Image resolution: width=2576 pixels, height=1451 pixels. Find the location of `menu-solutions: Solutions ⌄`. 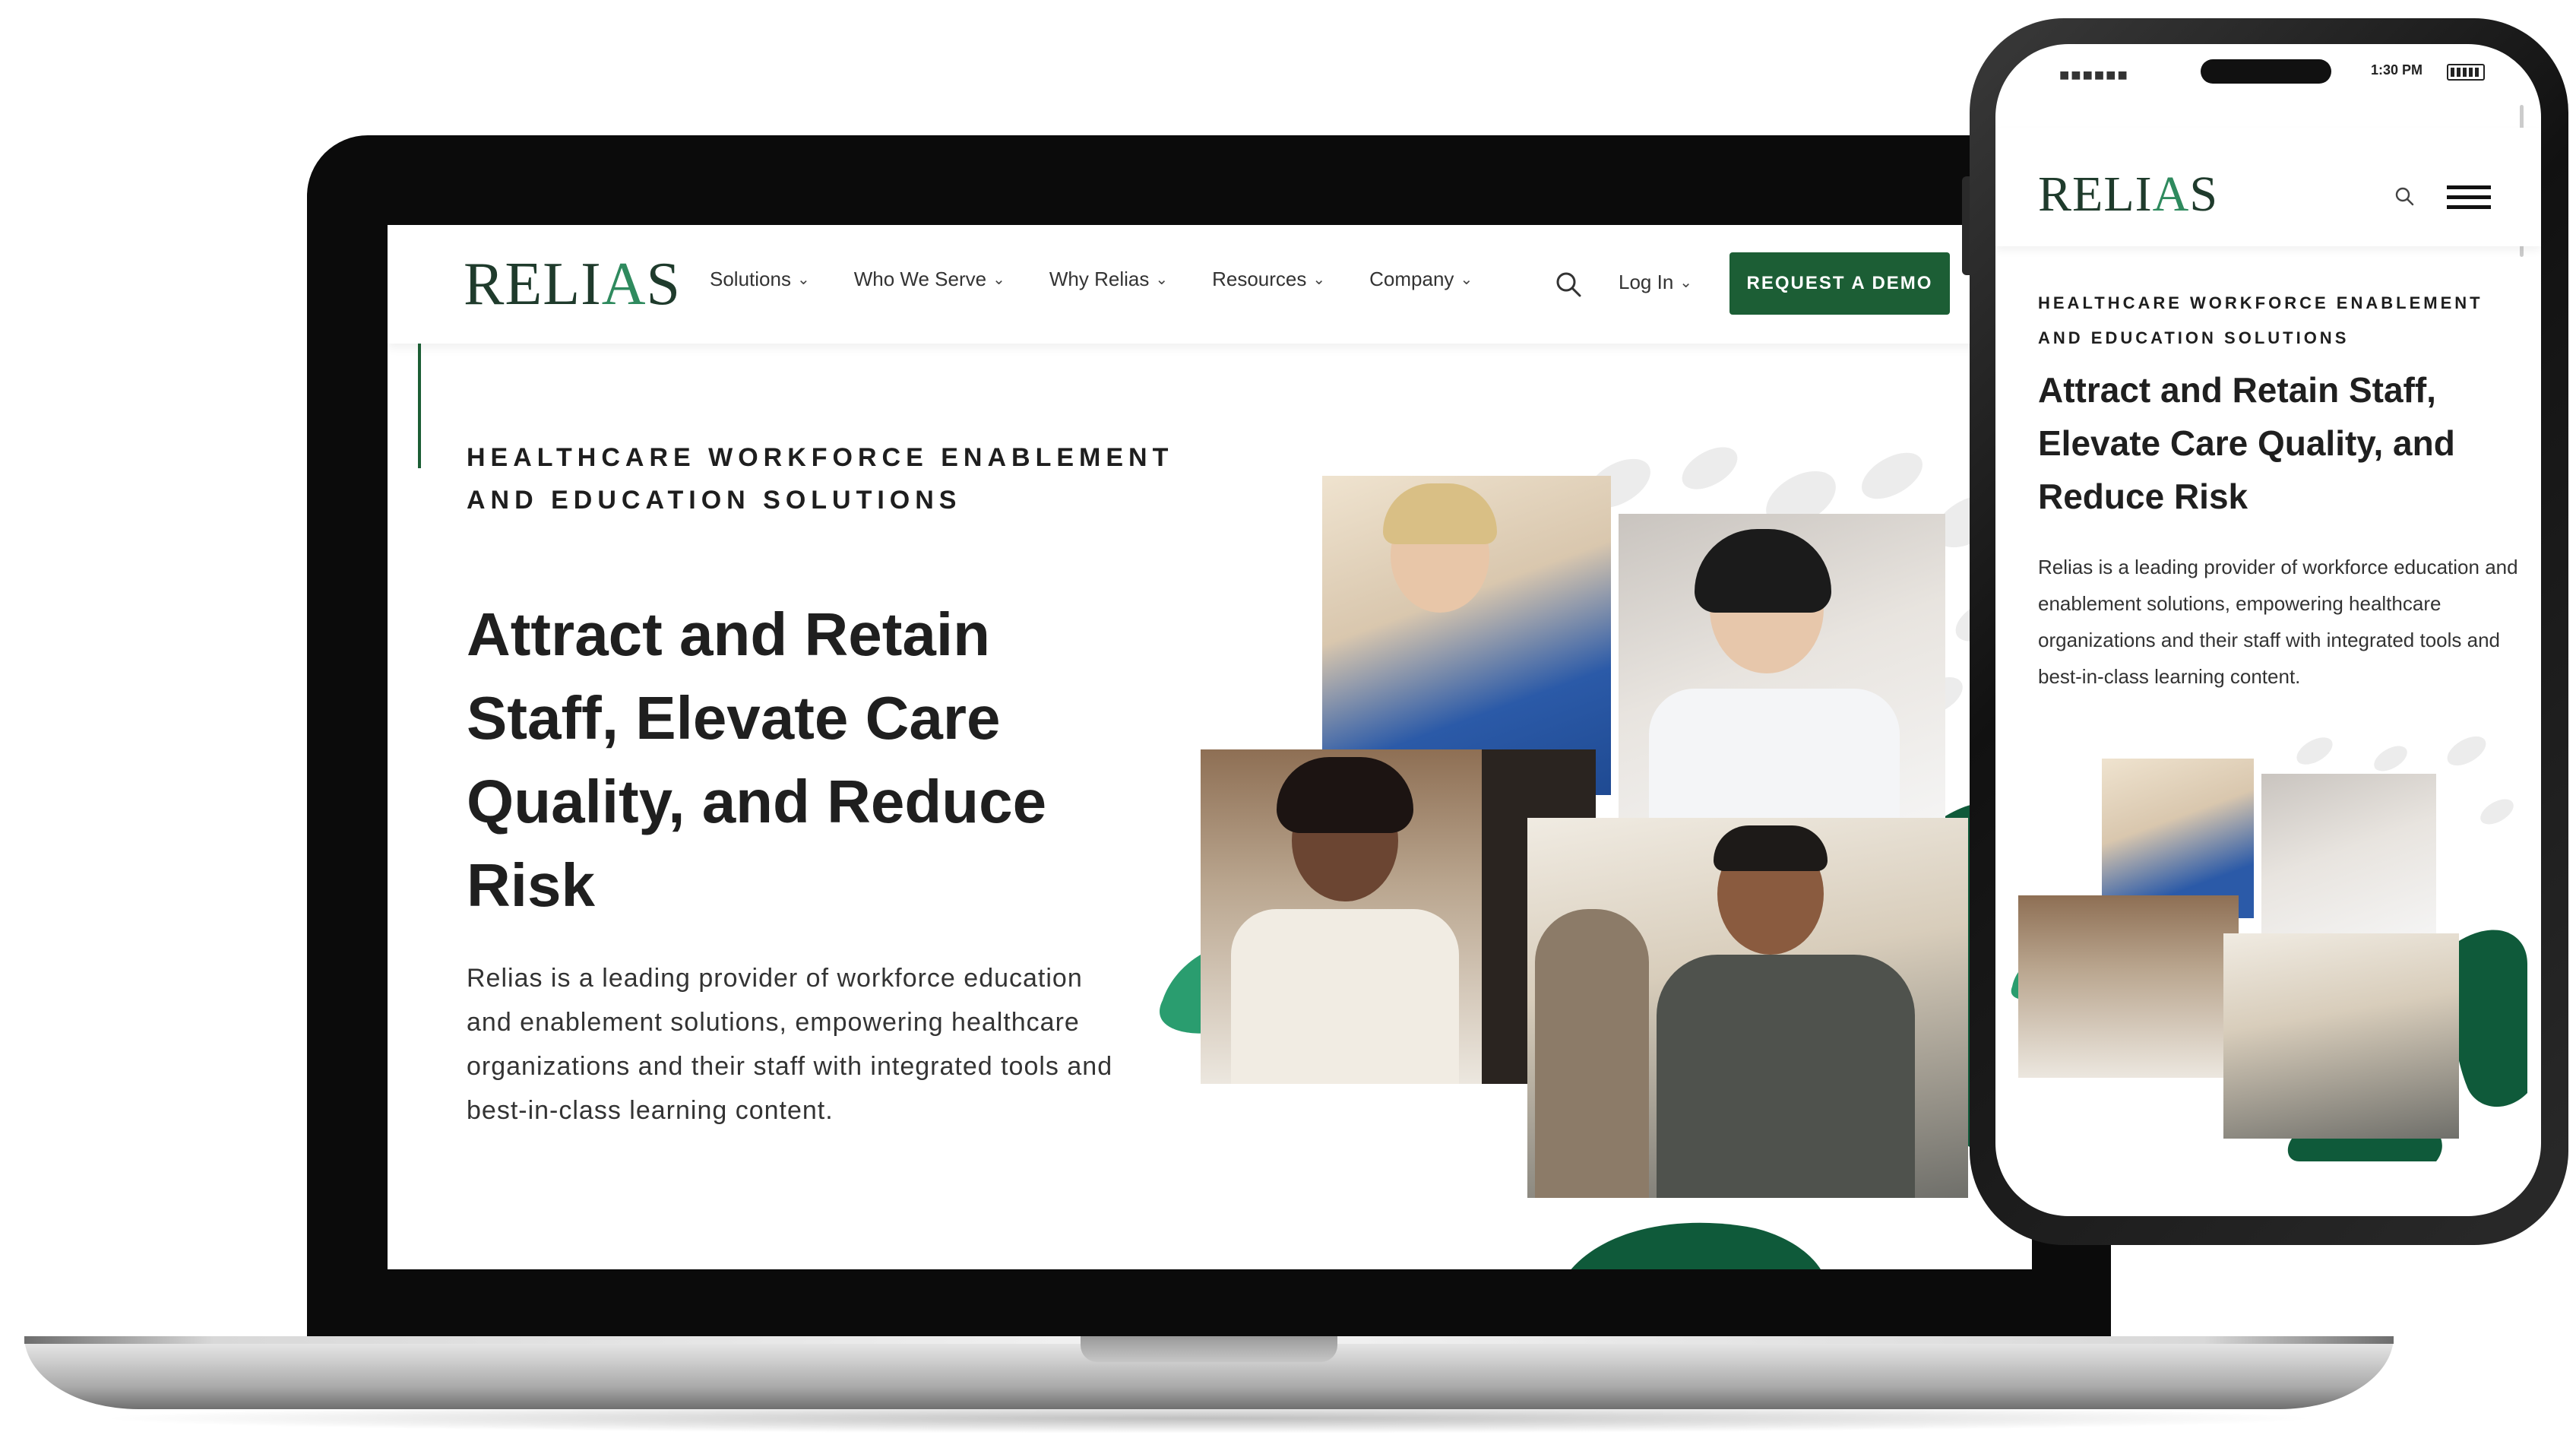

menu-solutions: Solutions ⌄ is located at coordinates (760, 279).